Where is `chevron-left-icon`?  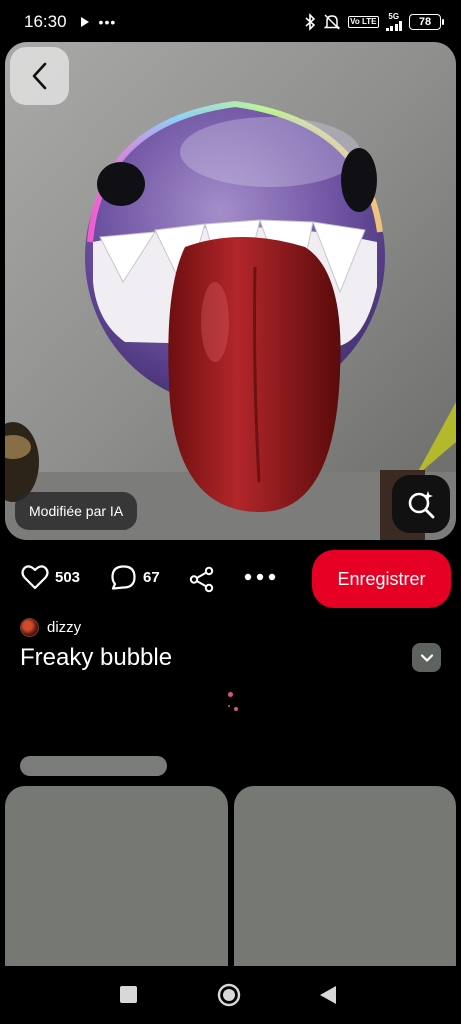
chevron-left-icon is located at coordinates (39, 76).